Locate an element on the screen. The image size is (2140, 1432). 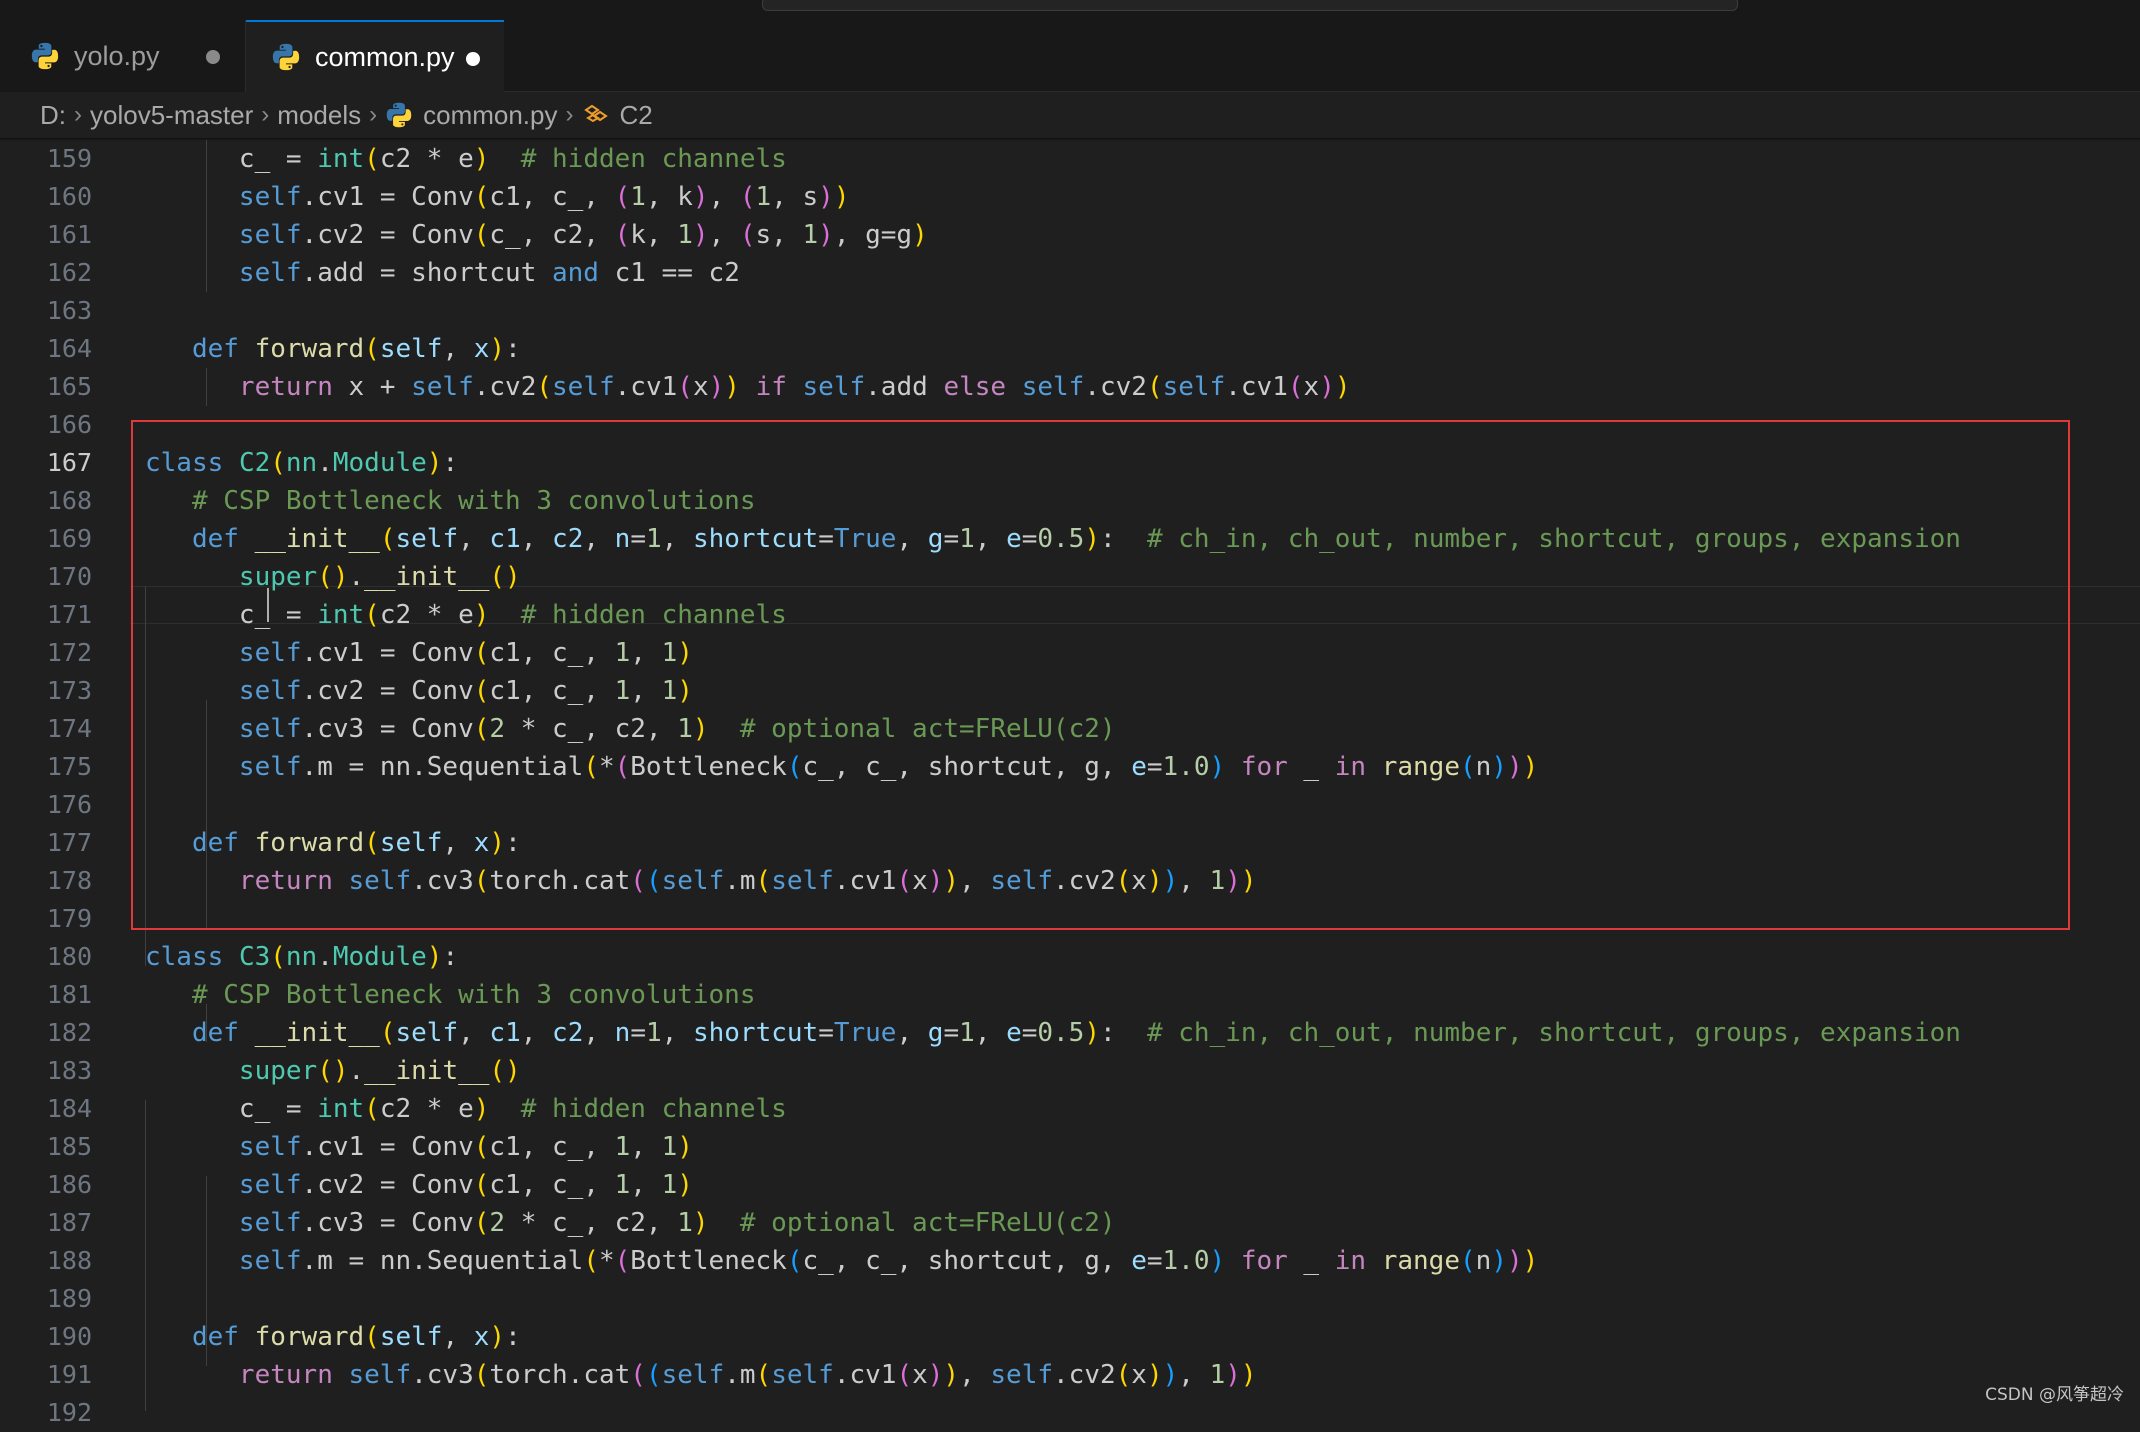
breadcrumb-folder-yolov5: yolov5-master is located at coordinates (171, 115).